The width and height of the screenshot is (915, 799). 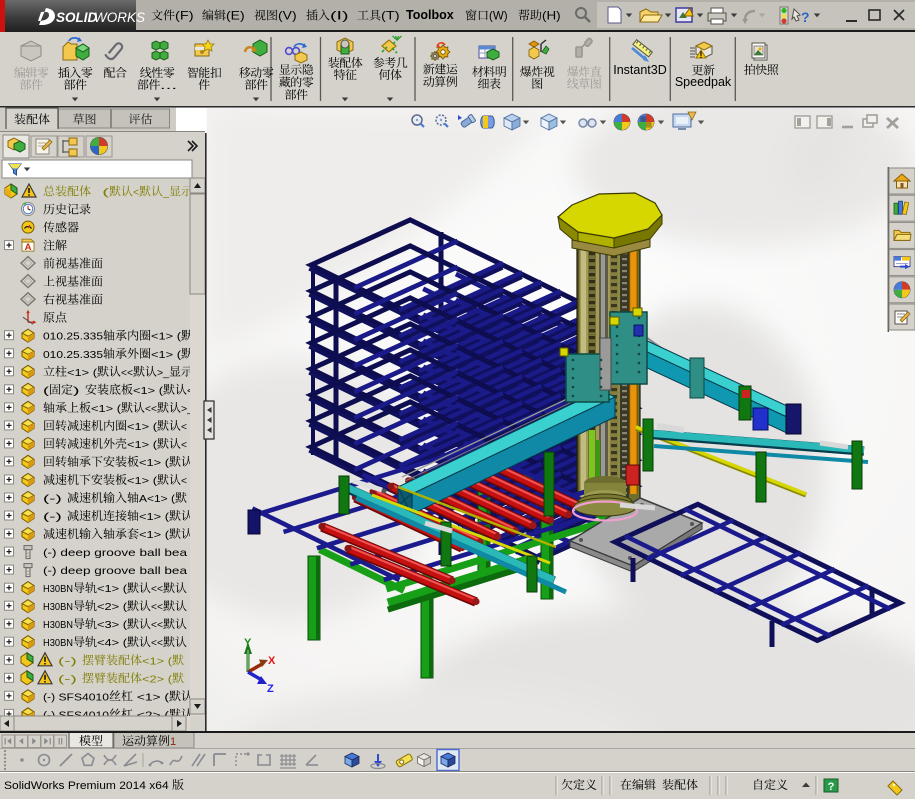 What do you see at coordinates (498, 16) in the screenshot?
I see `svg-text: (W)` at bounding box center [498, 16].